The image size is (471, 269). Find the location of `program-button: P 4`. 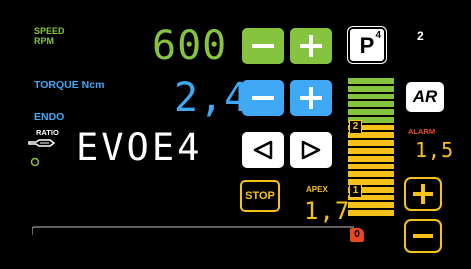

program-button: P 4 is located at coordinates (367, 45).